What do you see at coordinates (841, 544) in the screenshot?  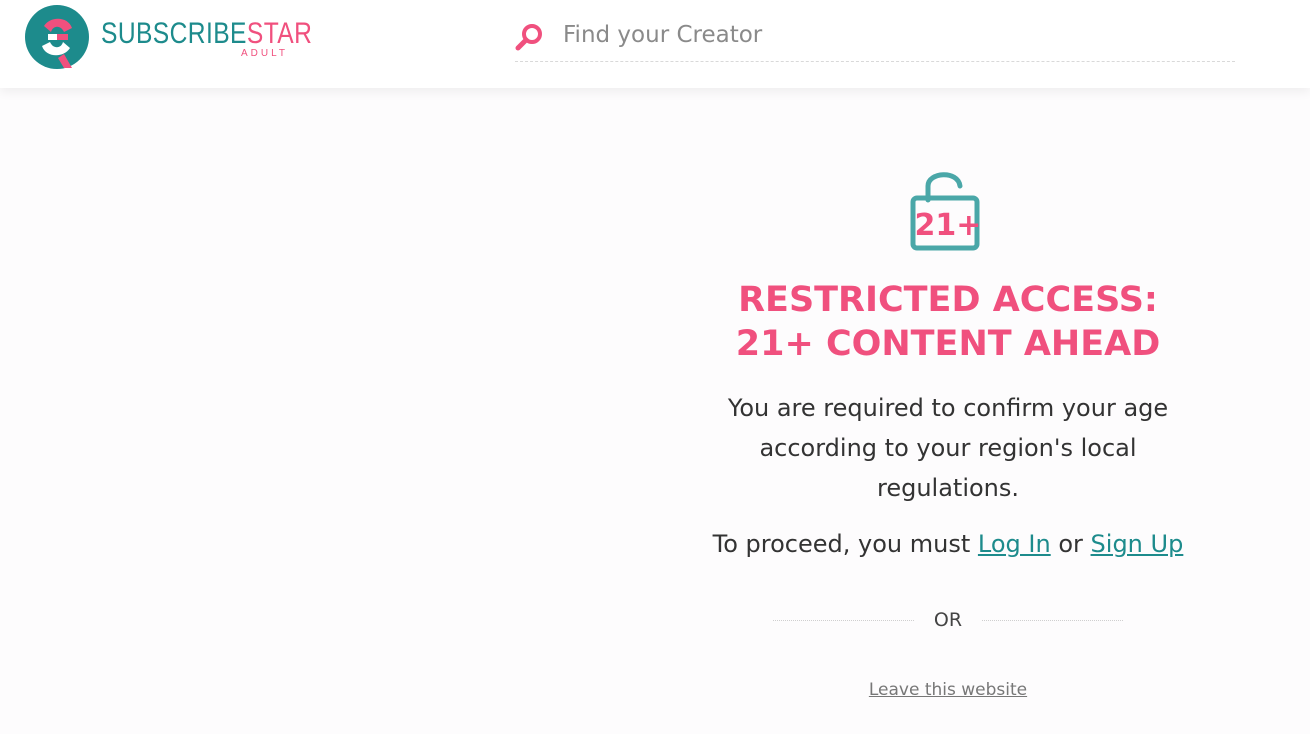 I see `proceed-prefix: To proceed, you must` at bounding box center [841, 544].